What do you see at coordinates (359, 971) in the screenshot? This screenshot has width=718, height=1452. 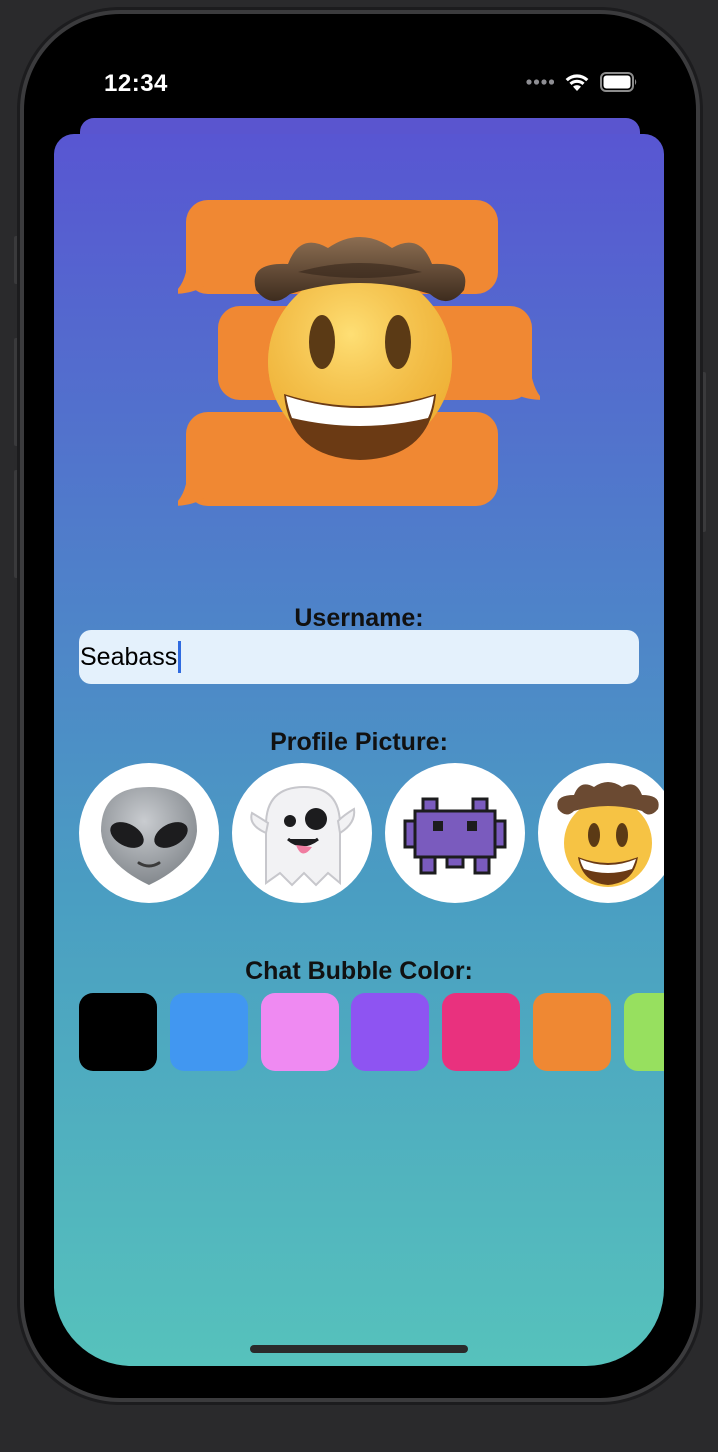 I see `chat-bubble-color-label: Chat Bubble Color:` at bounding box center [359, 971].